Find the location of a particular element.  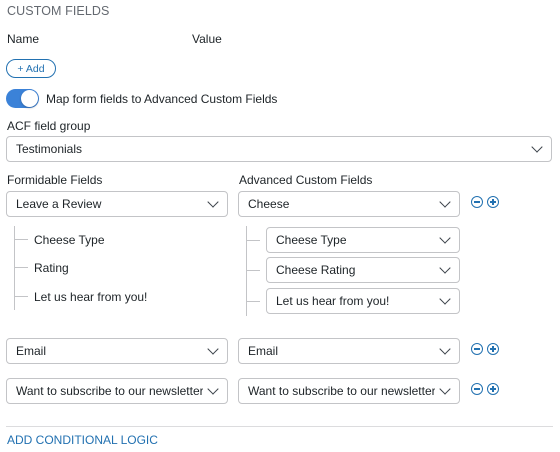

acf-field-select: Want to subscribe to our newsletter? is located at coordinates (349, 391).